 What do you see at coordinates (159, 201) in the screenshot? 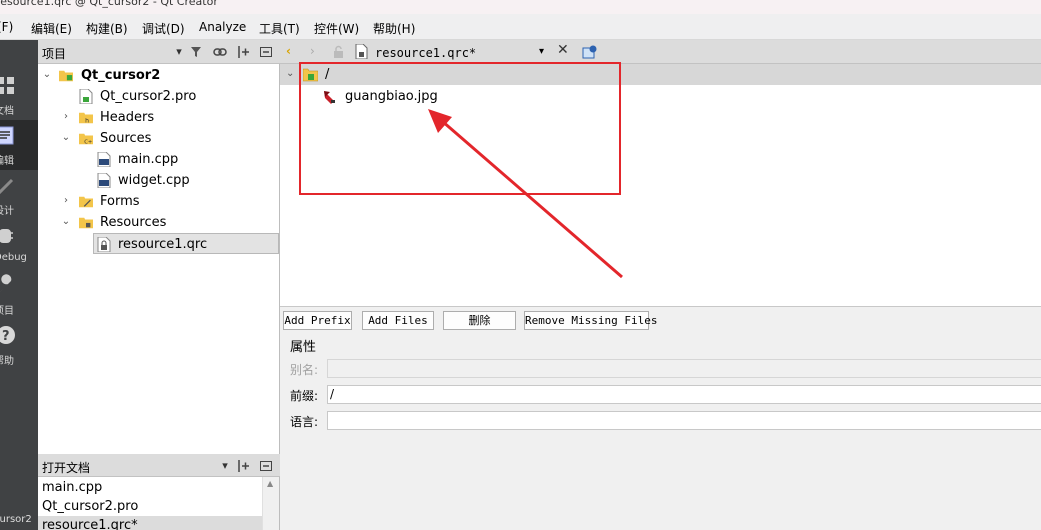
I see `tree-item-forms: › Forms` at bounding box center [159, 201].